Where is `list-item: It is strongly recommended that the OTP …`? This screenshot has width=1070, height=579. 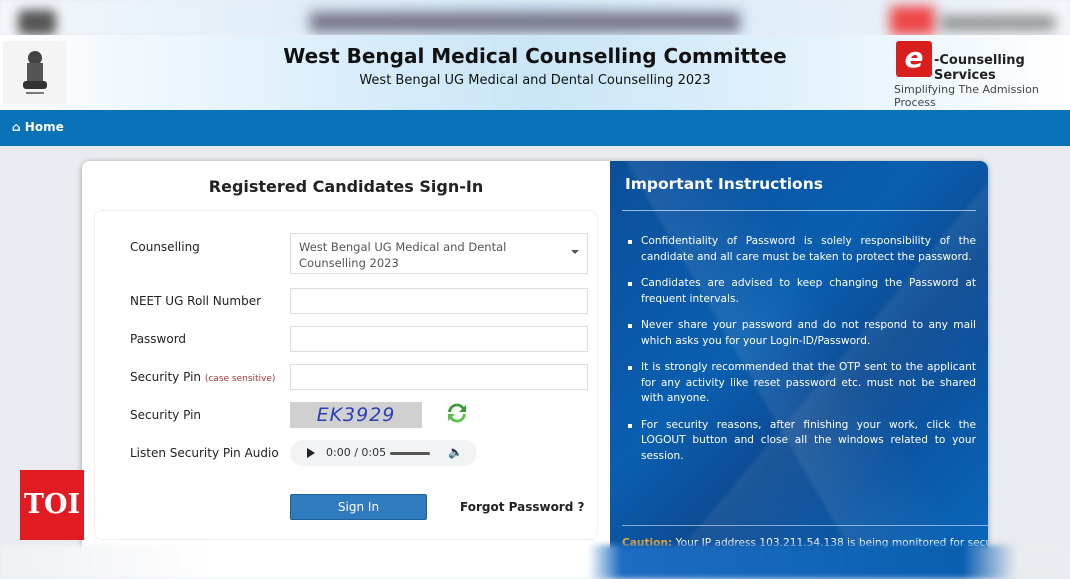
list-item: It is strongly recommended that the OTP … is located at coordinates (802, 383).